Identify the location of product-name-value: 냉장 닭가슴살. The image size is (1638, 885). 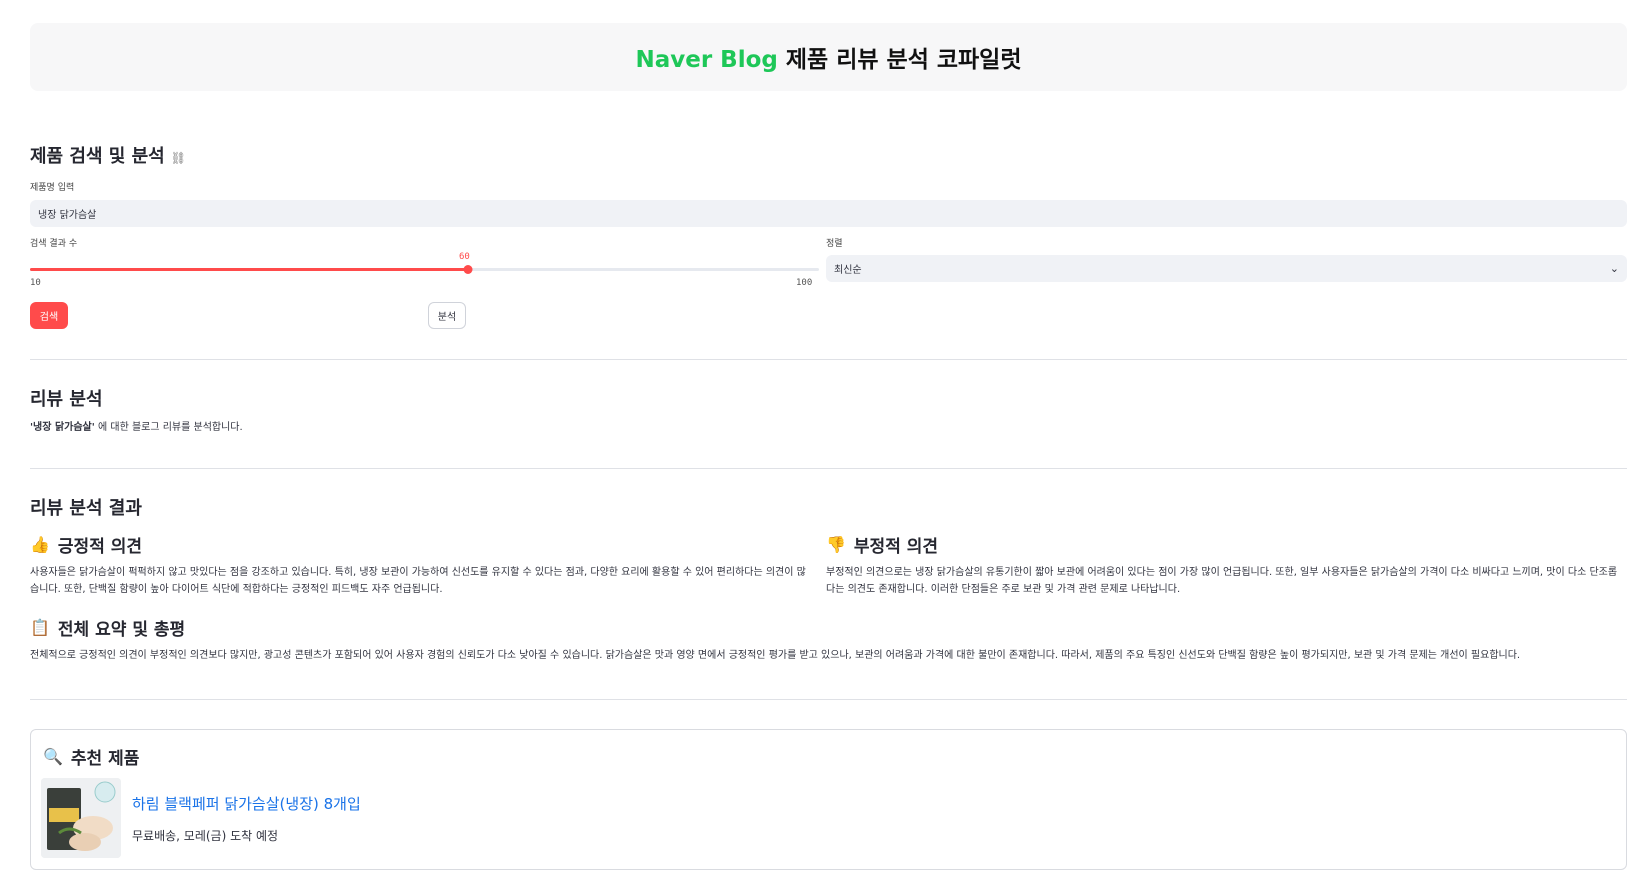
(67, 215).